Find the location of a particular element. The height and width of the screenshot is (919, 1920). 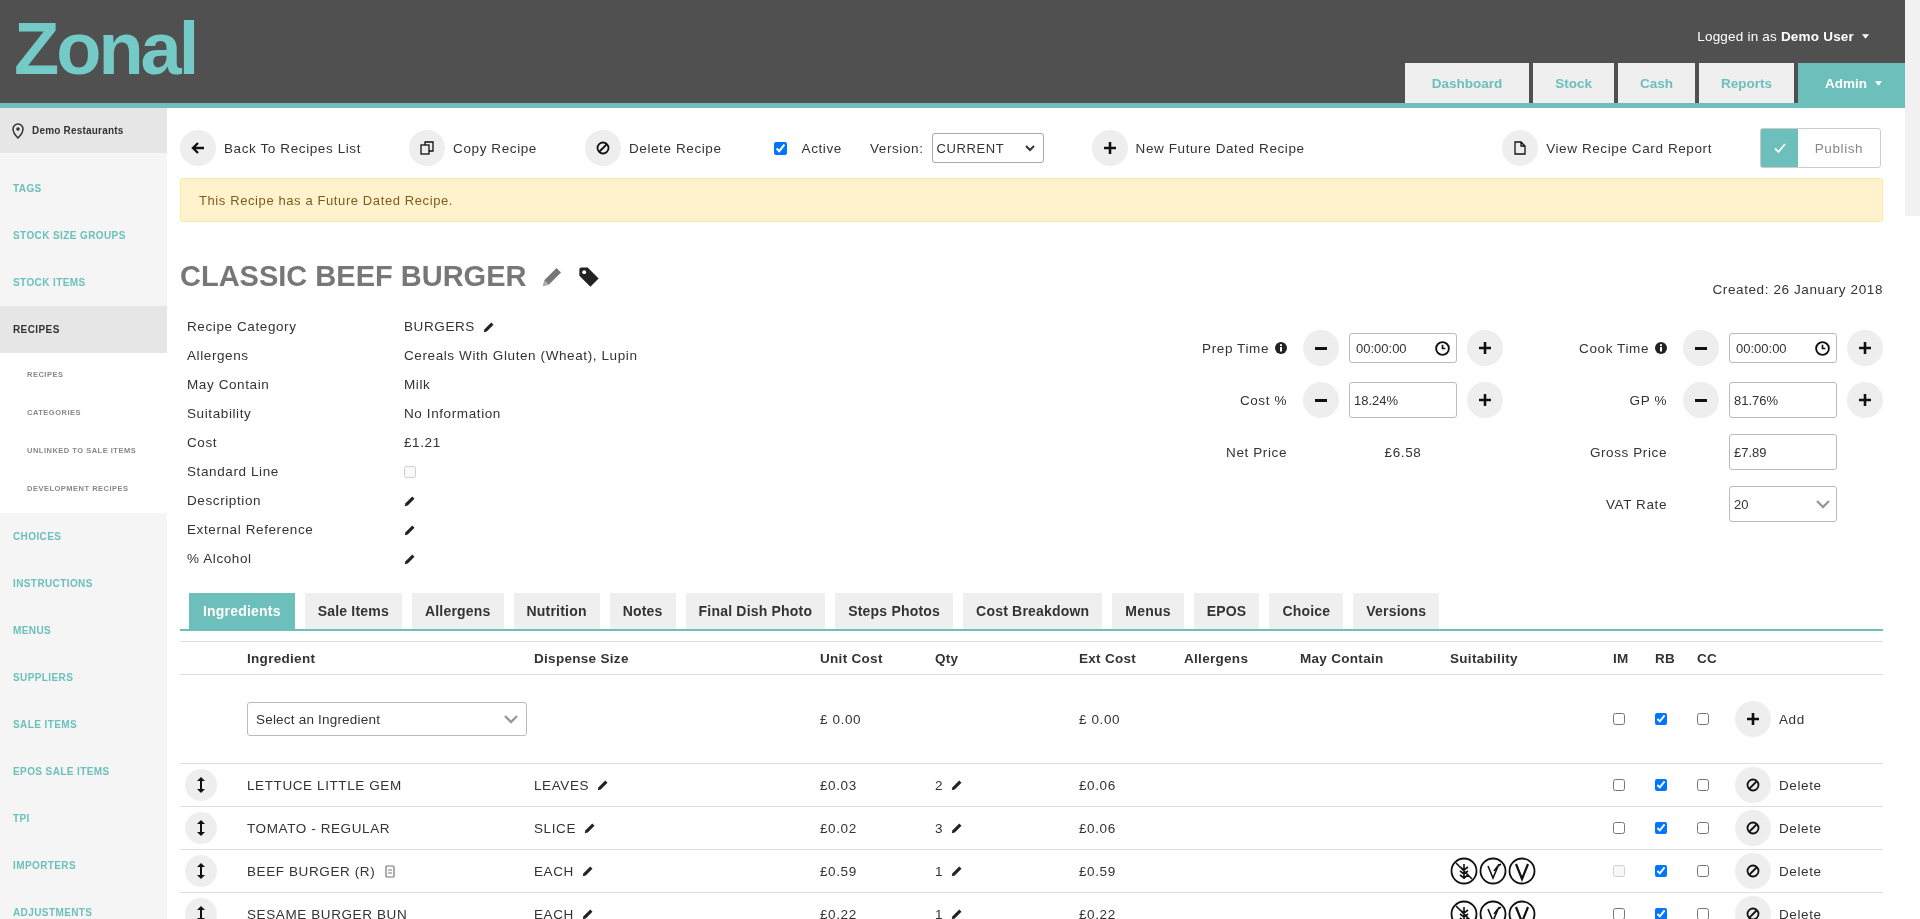

back-button is located at coordinates (198, 148).